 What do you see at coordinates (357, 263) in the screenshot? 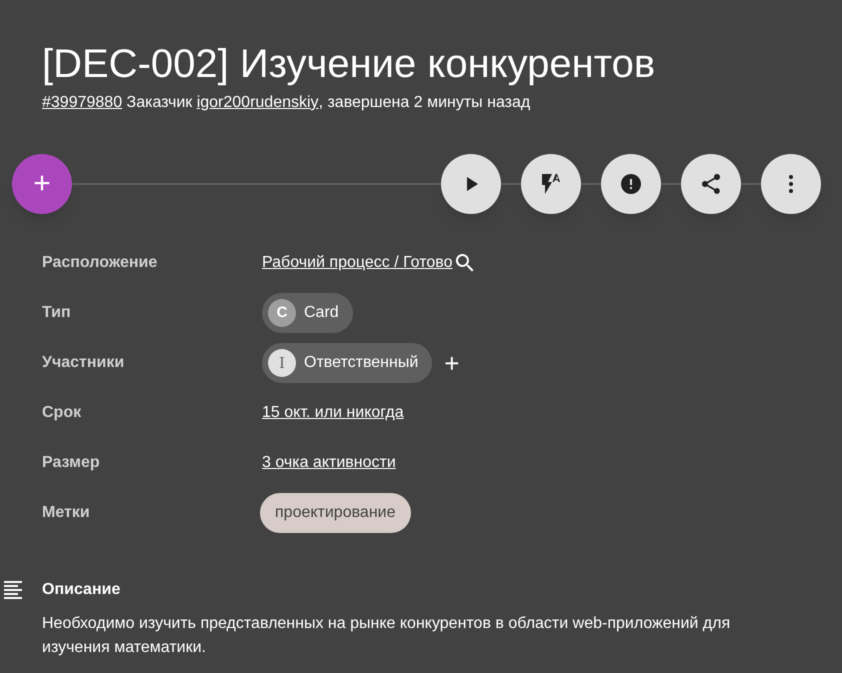
I see `field-link: Рабочий процесс / Готово` at bounding box center [357, 263].